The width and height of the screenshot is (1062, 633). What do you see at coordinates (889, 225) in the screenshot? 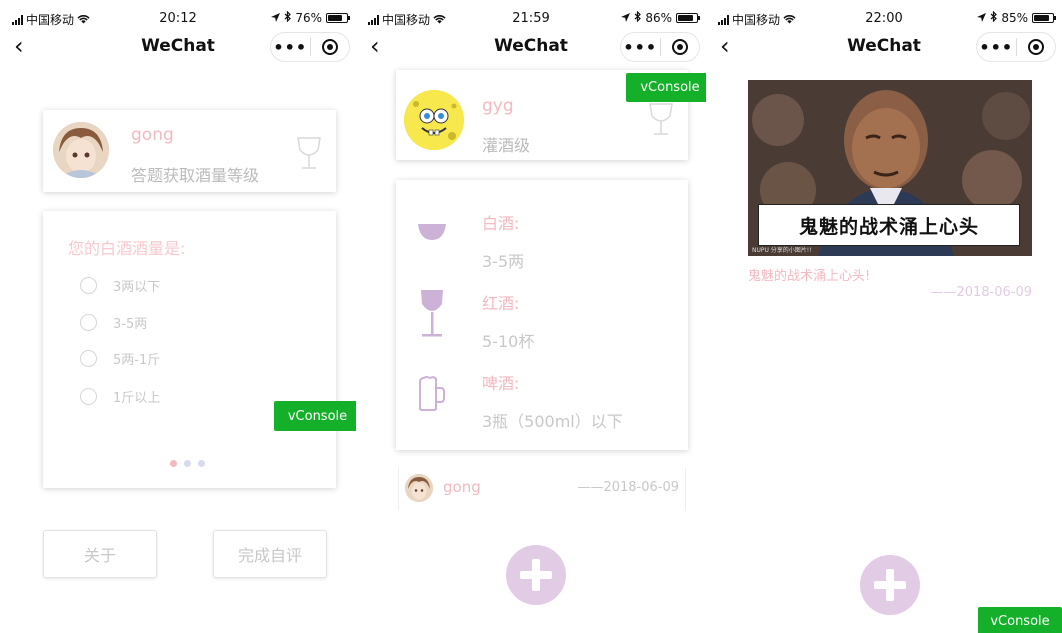
I see `meme-caption: 鬼魅的战术涌上心头` at bounding box center [889, 225].